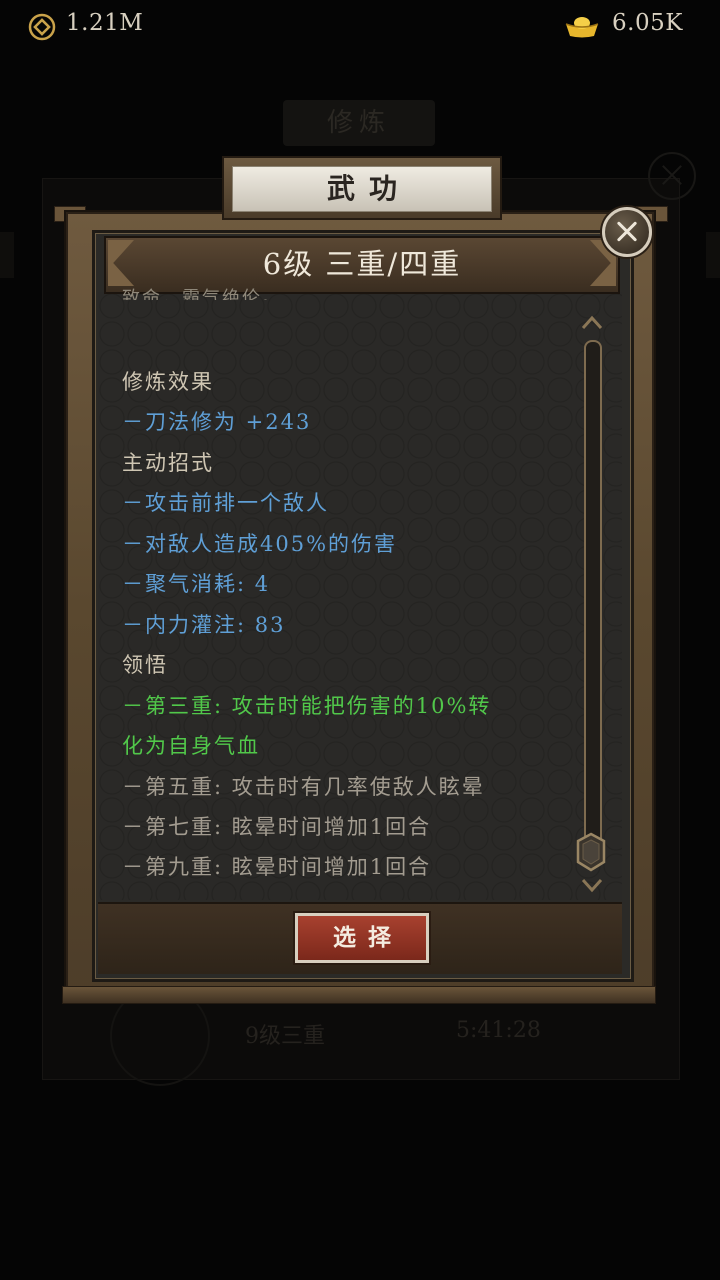  I want to click on scrollbar-thumb, so click(591, 852).